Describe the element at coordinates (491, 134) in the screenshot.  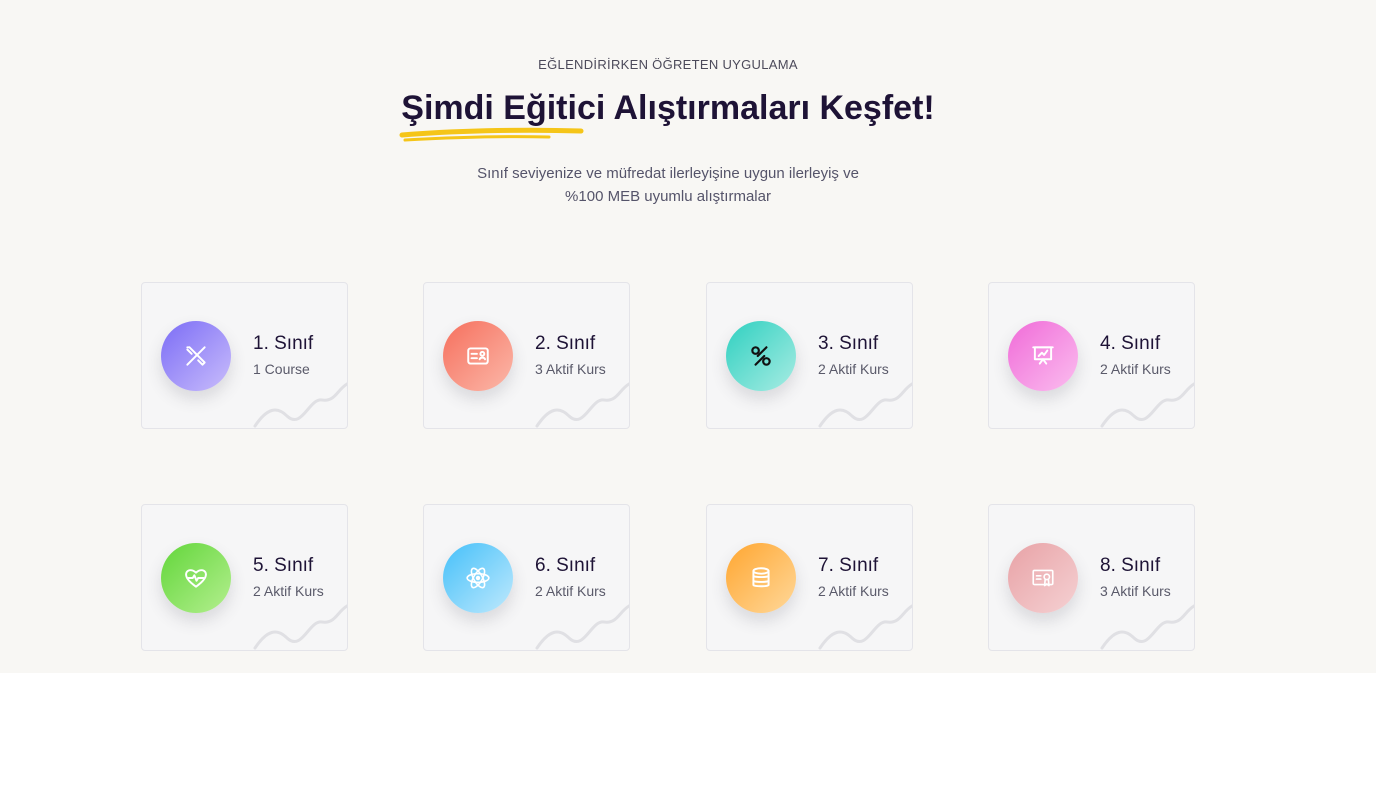
I see `brush-underline-icon` at that location.